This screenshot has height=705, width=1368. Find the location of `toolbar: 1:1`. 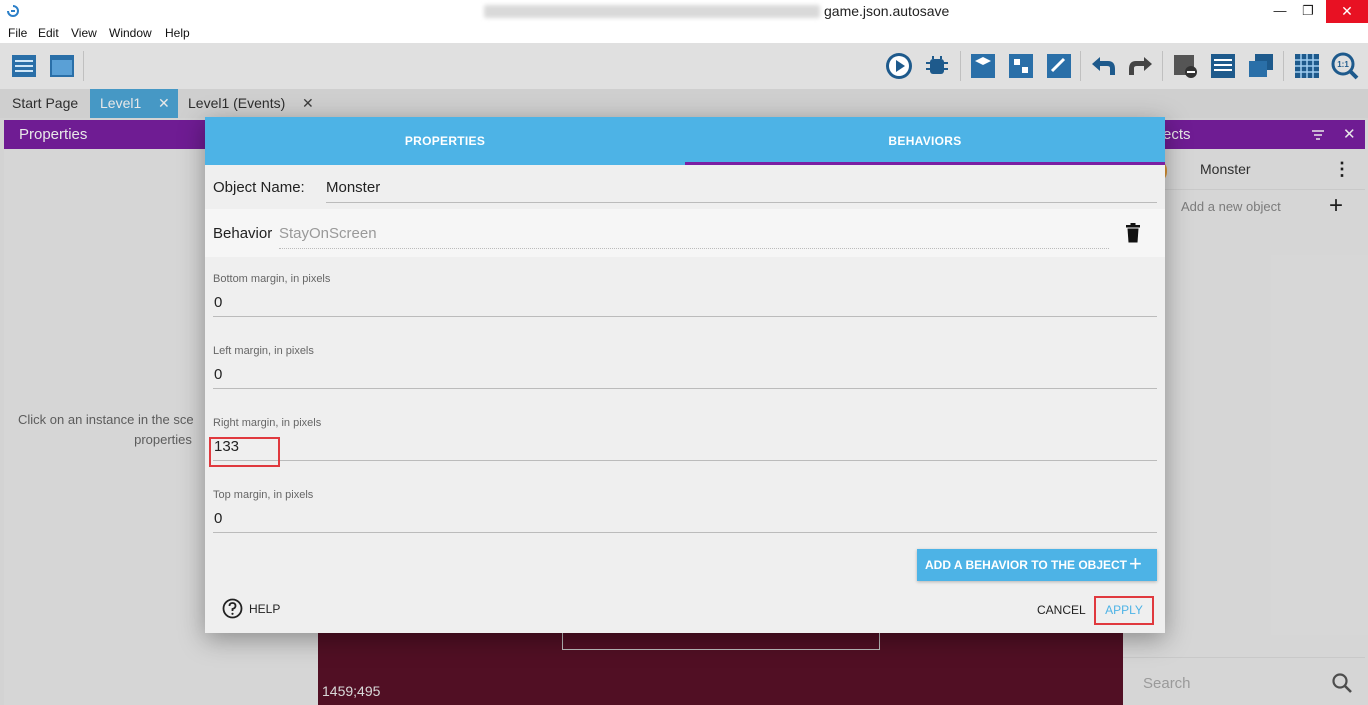

toolbar: 1:1 is located at coordinates (684, 66).